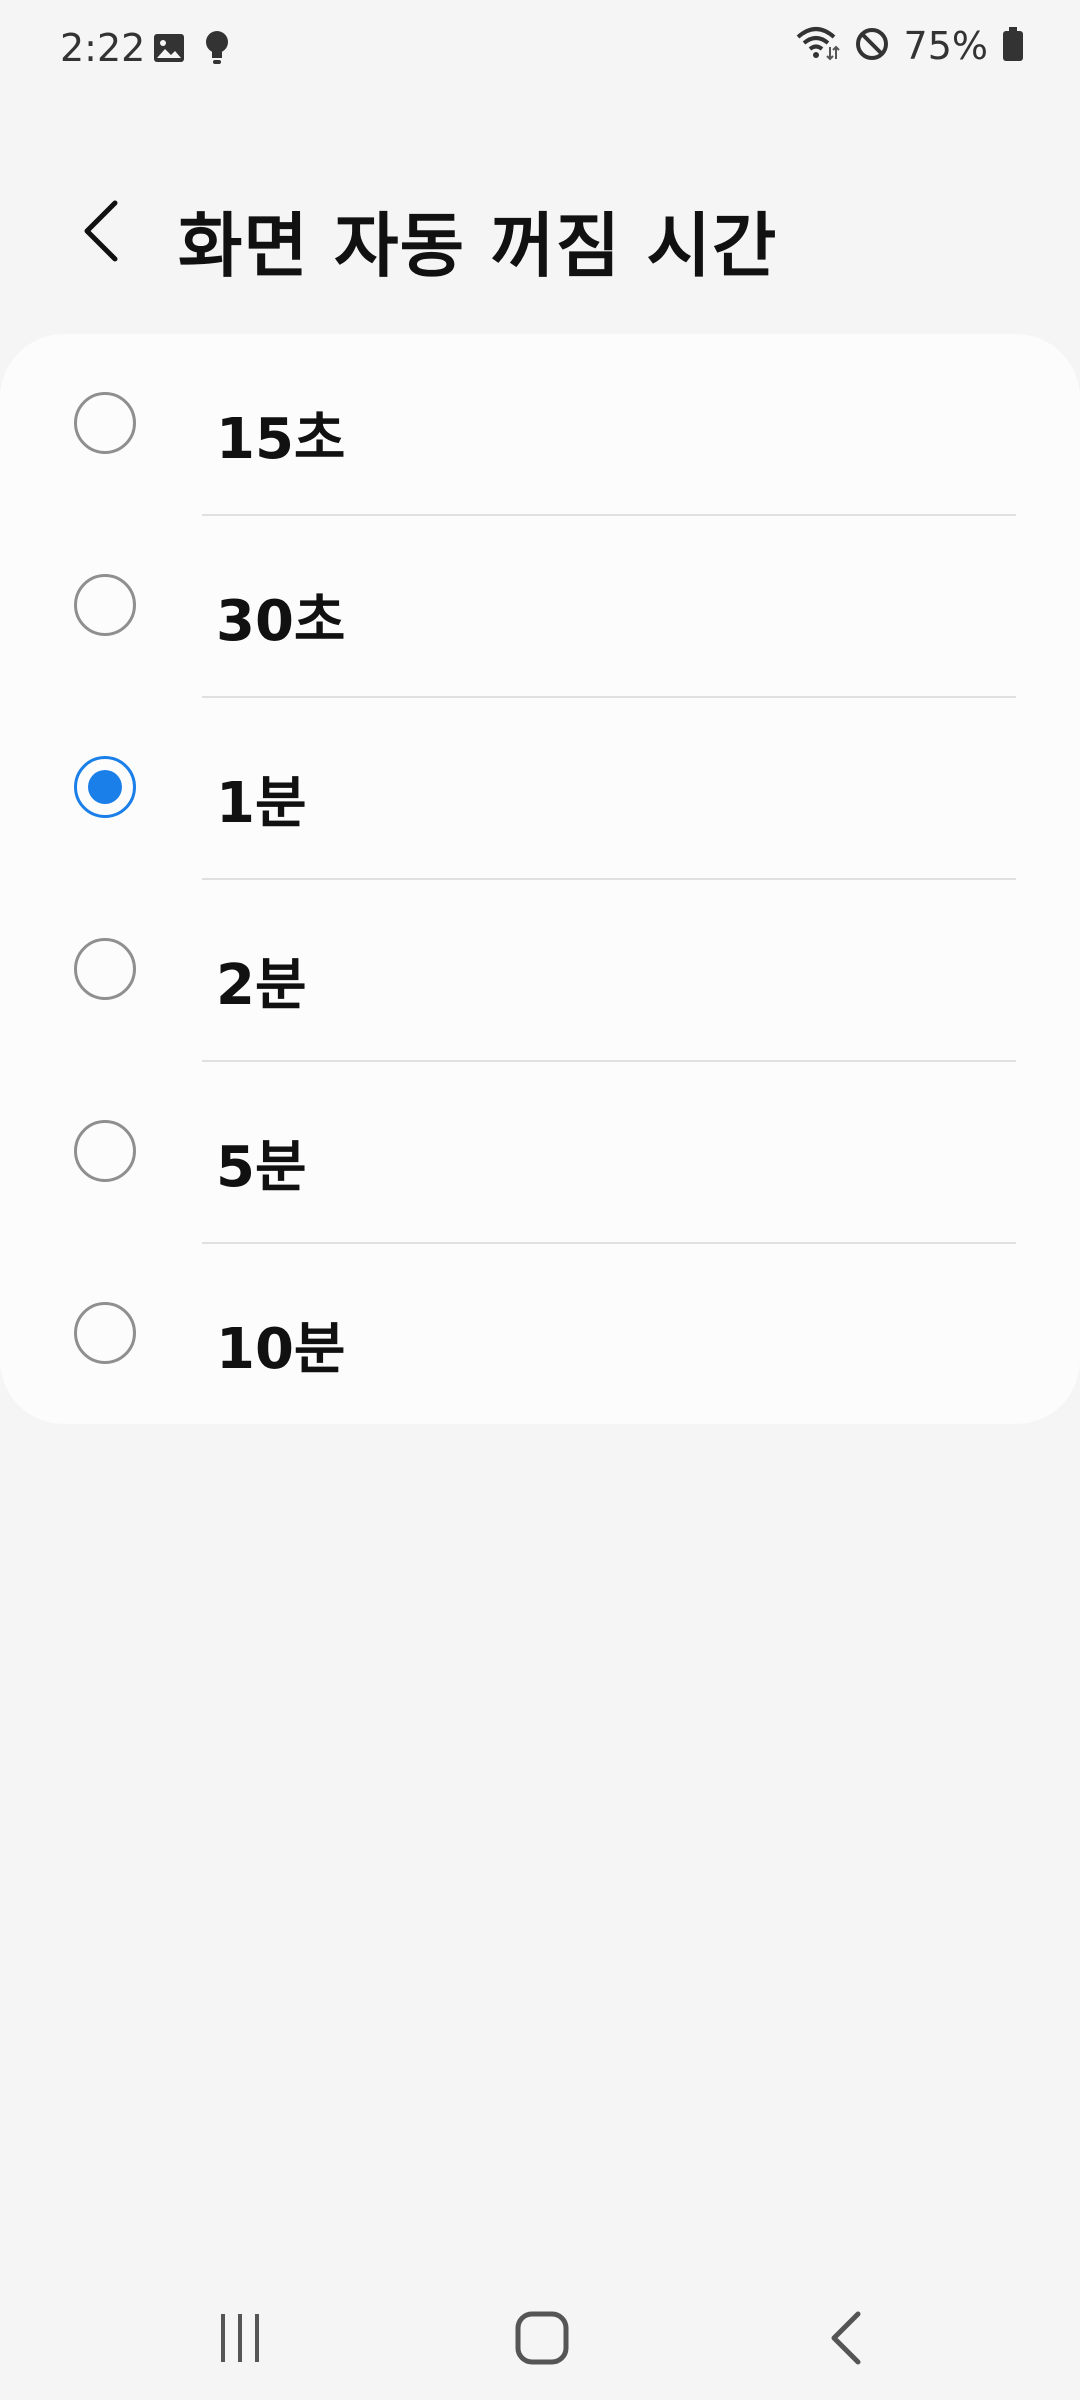  I want to click on radio-button-selected, so click(105, 787).